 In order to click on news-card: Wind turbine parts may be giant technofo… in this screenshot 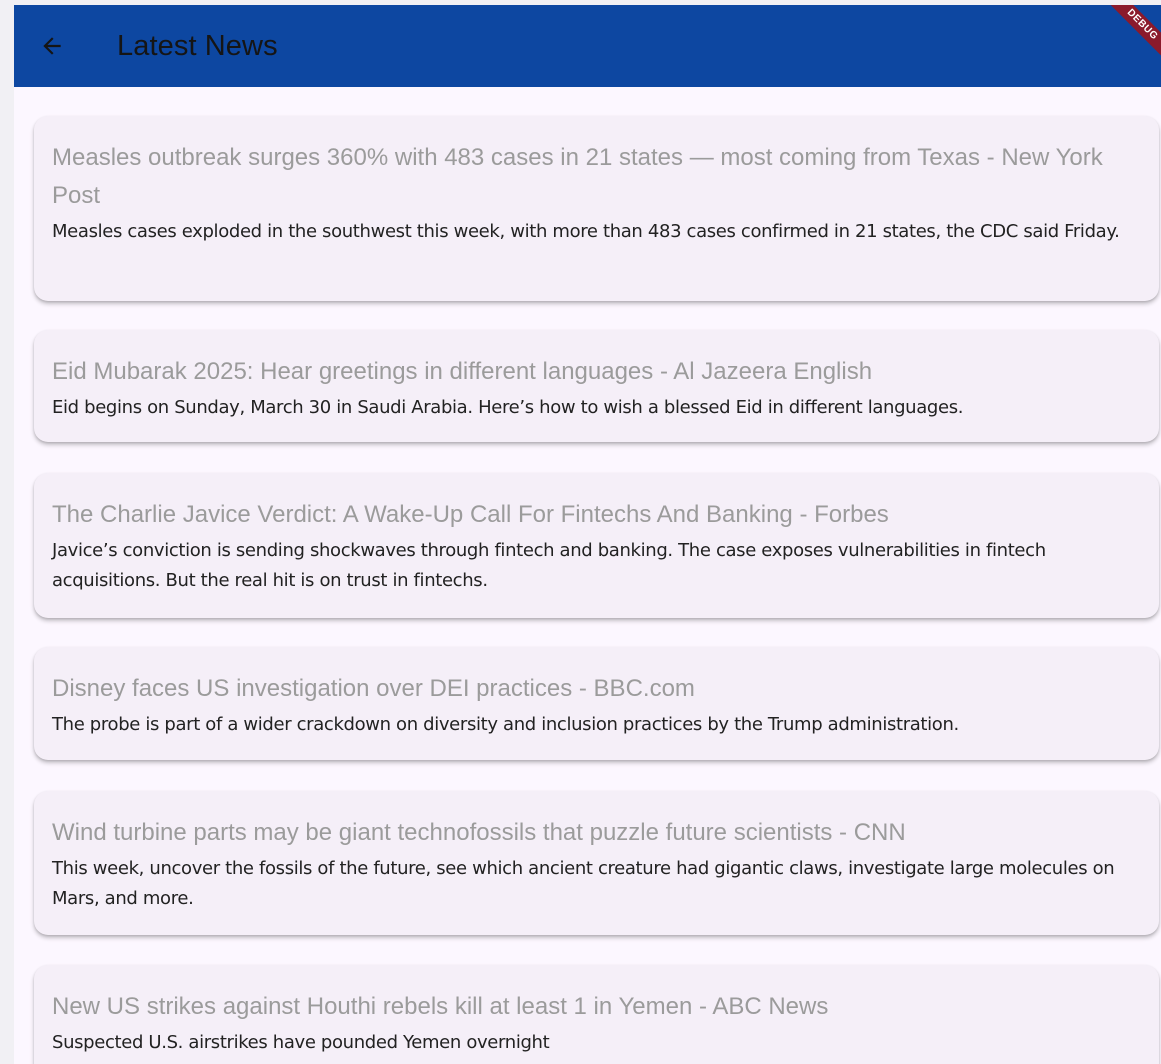, I will do `click(596, 863)`.